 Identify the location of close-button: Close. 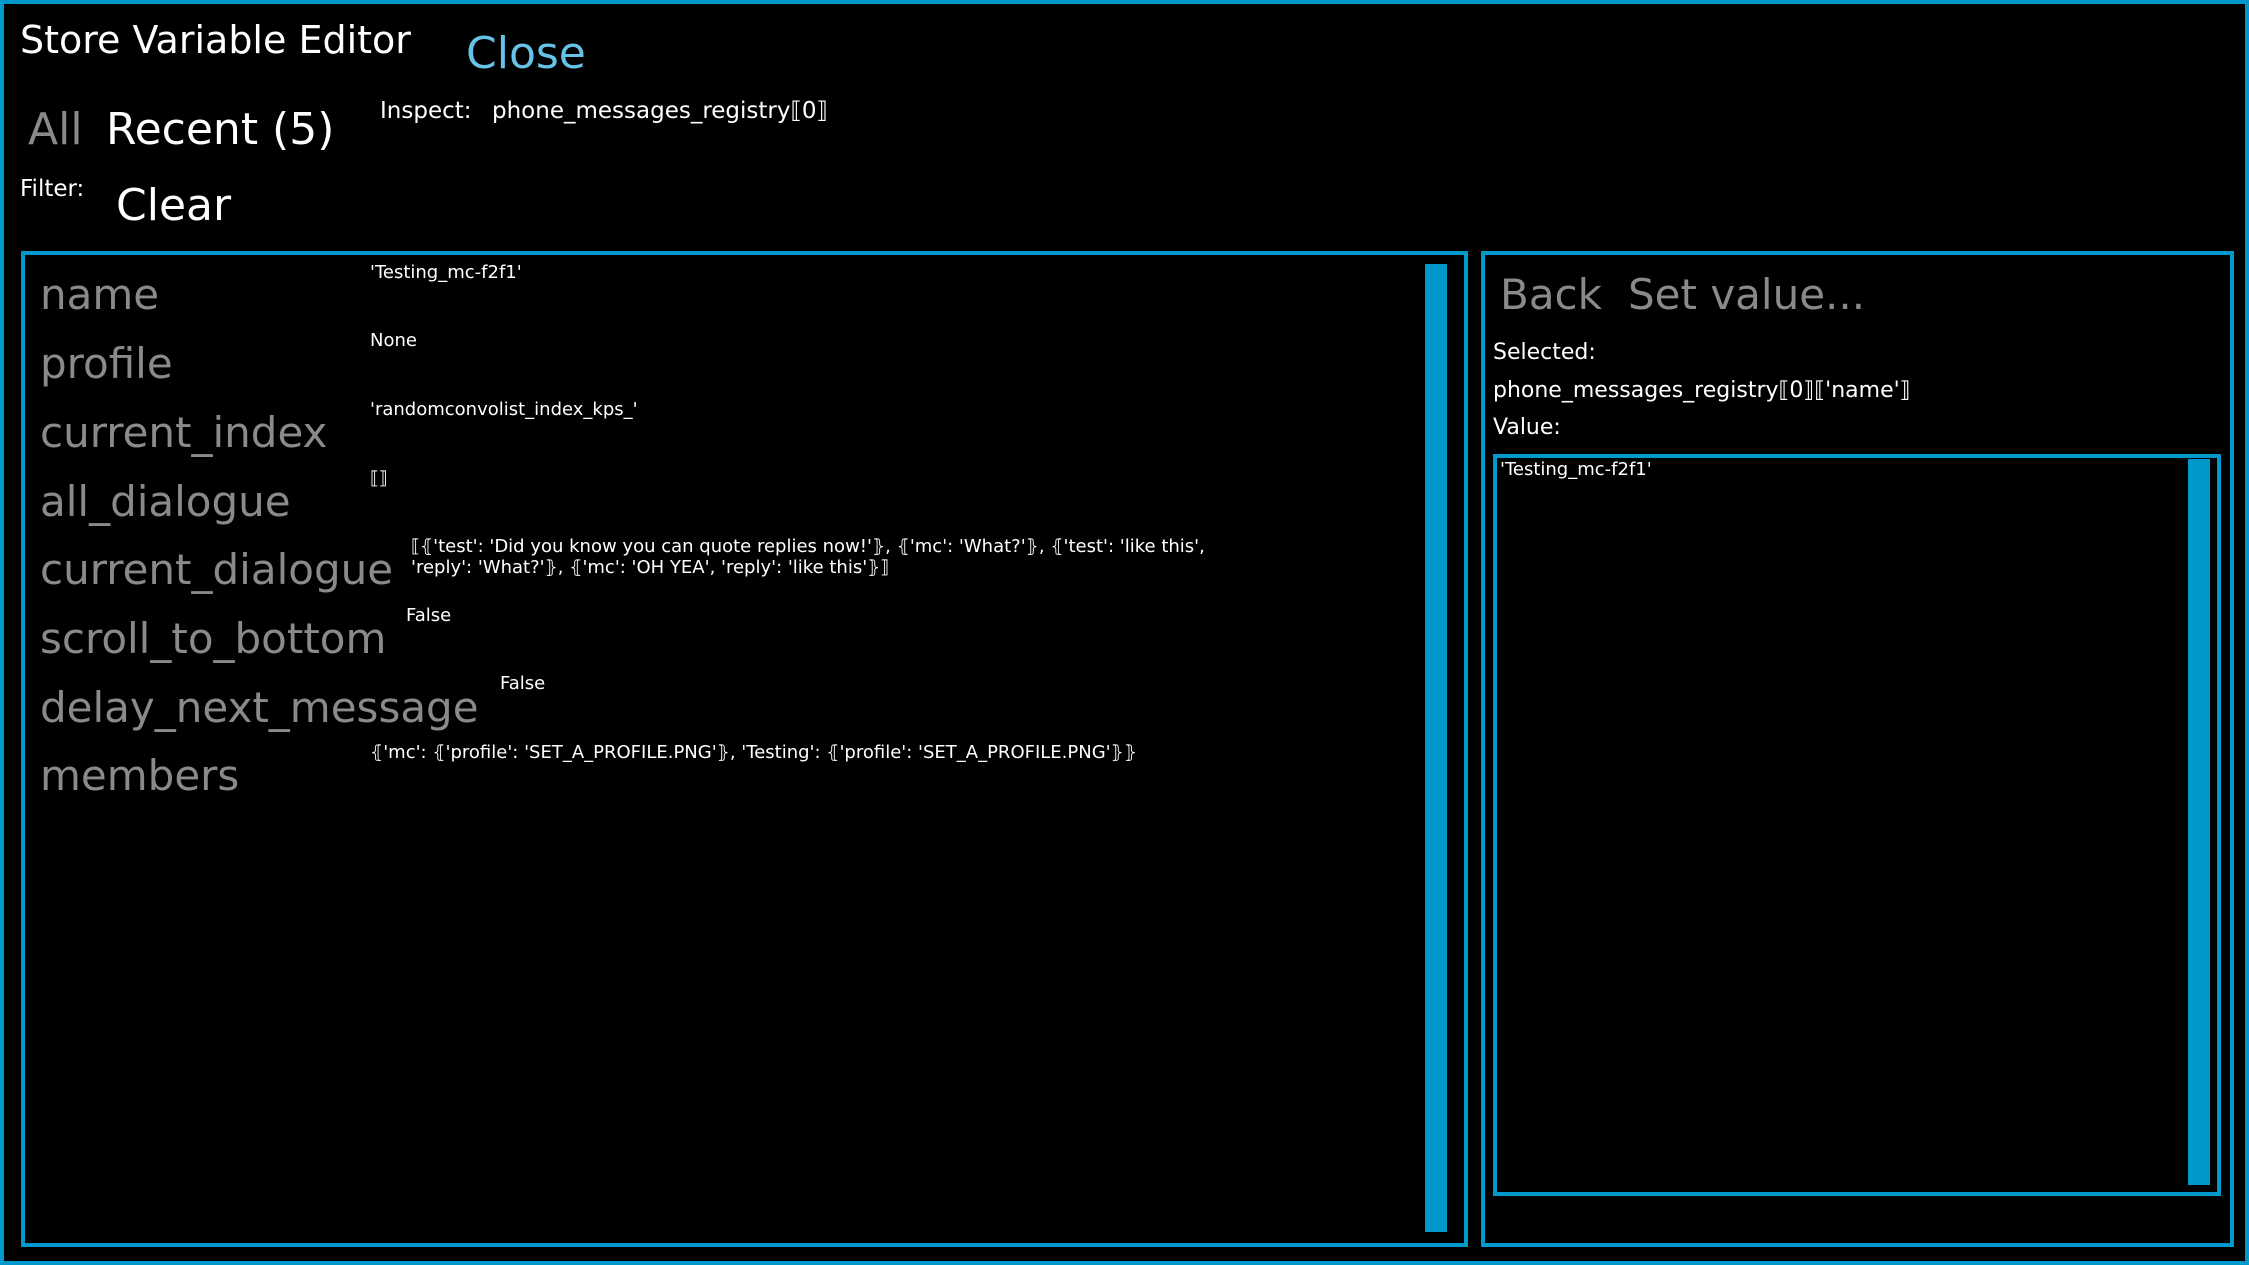
(526, 53).